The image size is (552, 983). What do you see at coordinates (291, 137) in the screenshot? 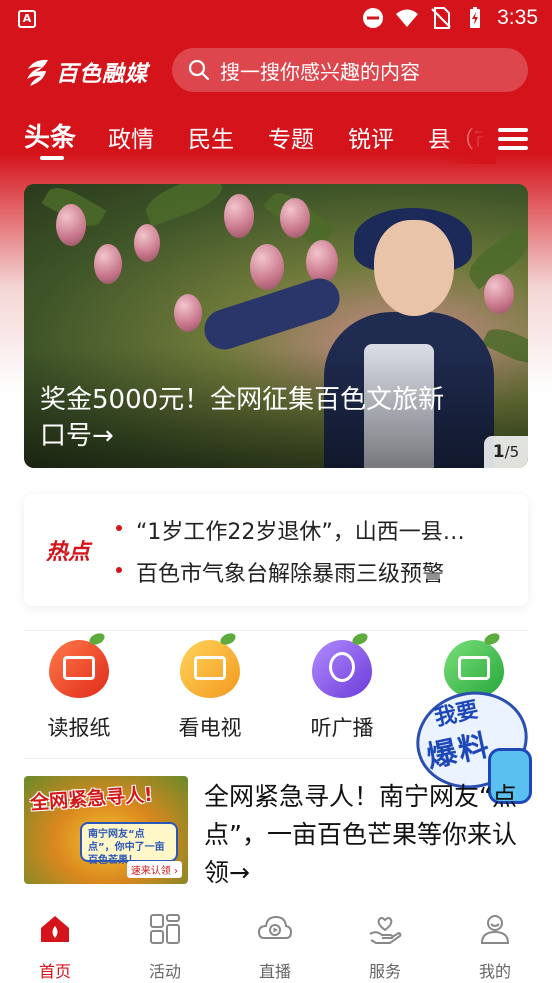
I see `tab-special: 专题` at bounding box center [291, 137].